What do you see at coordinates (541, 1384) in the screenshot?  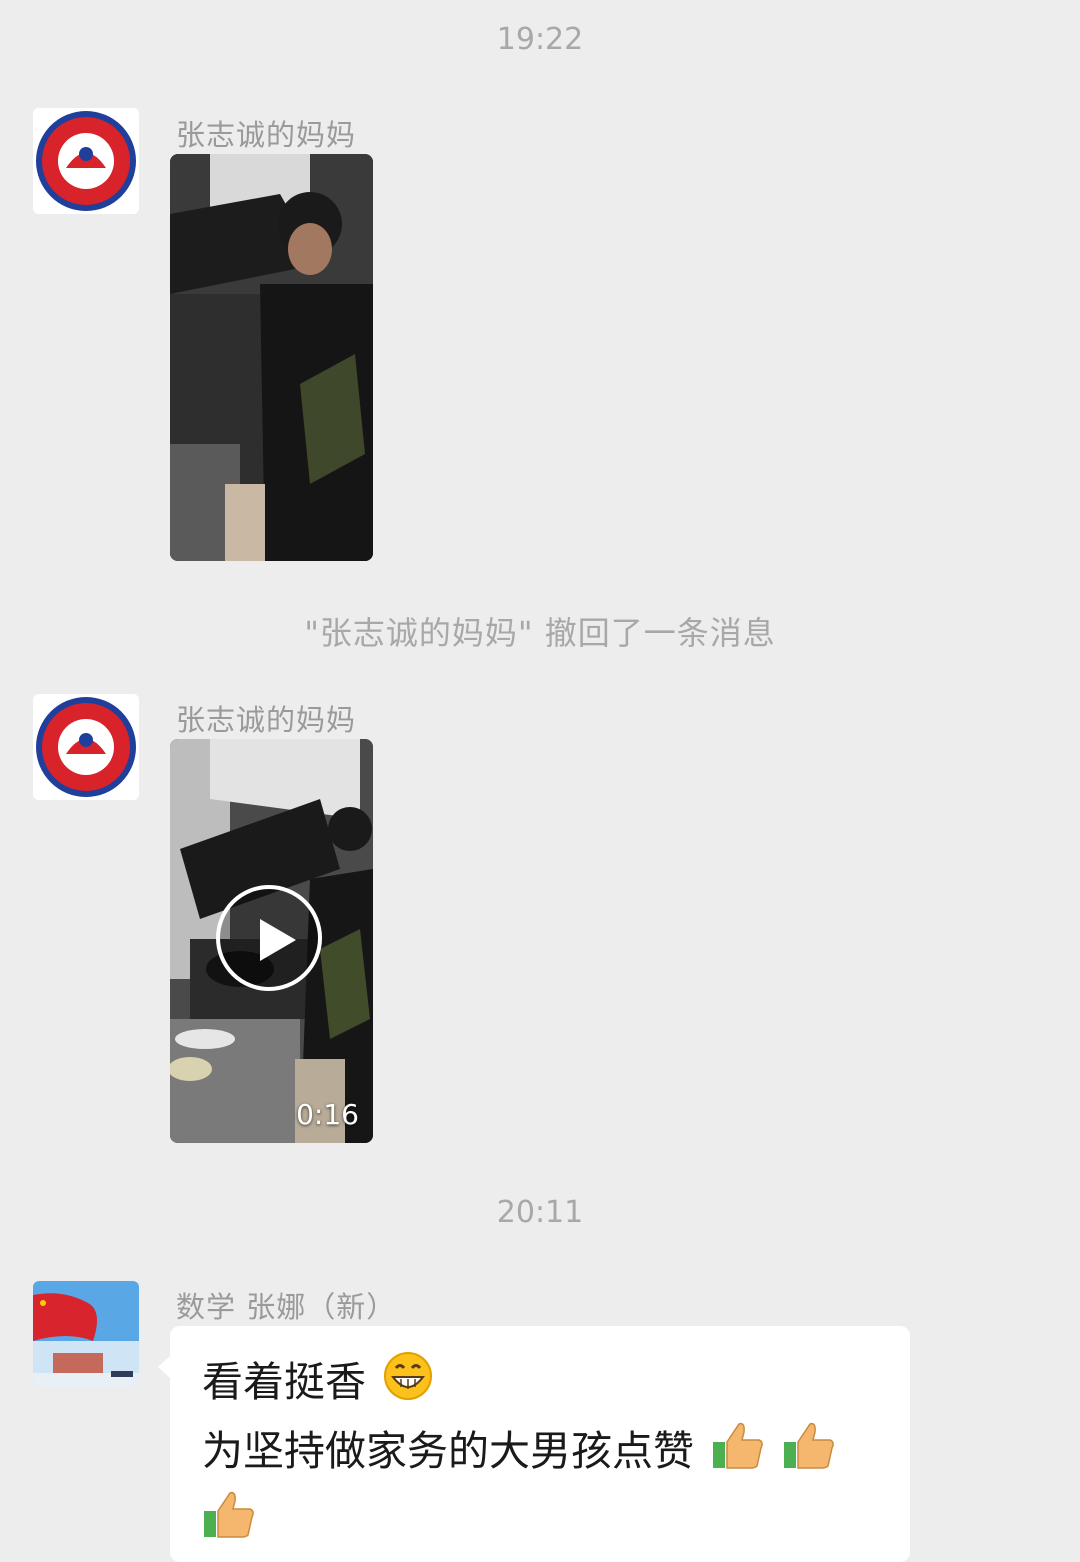 I see `message-line: 看着挺香` at bounding box center [541, 1384].